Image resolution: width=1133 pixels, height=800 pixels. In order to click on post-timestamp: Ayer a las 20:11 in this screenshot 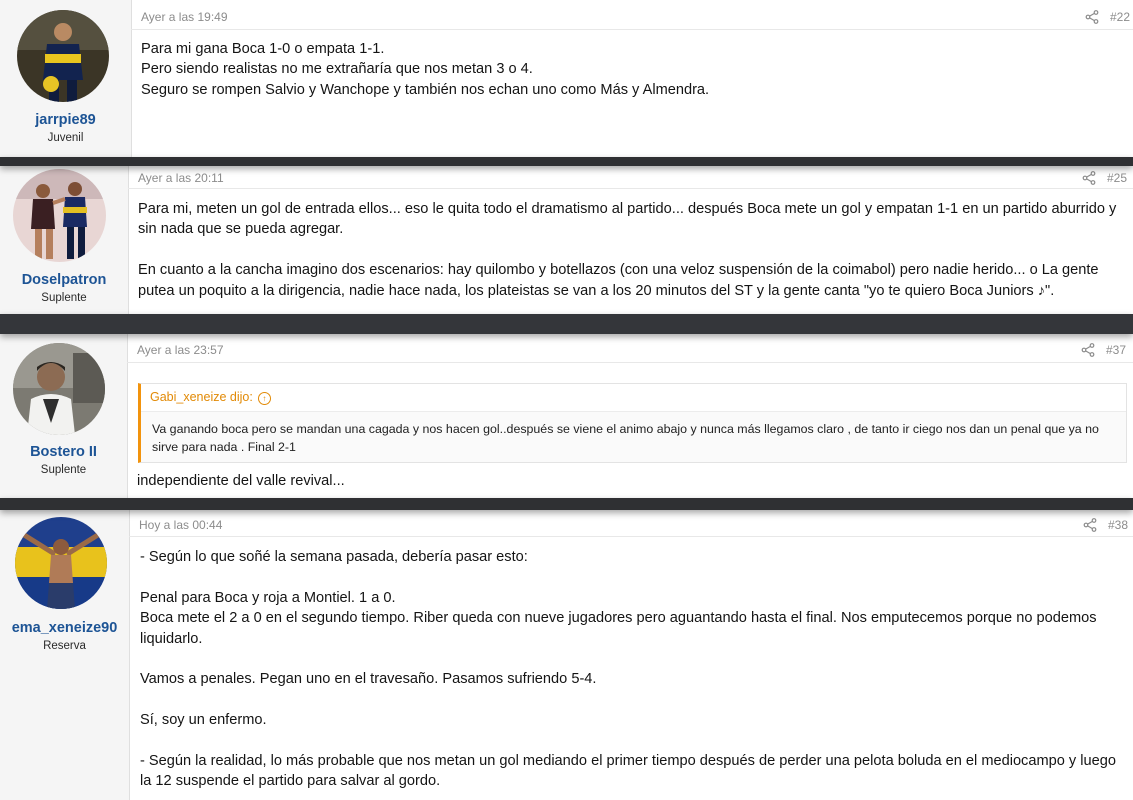, I will do `click(181, 178)`.